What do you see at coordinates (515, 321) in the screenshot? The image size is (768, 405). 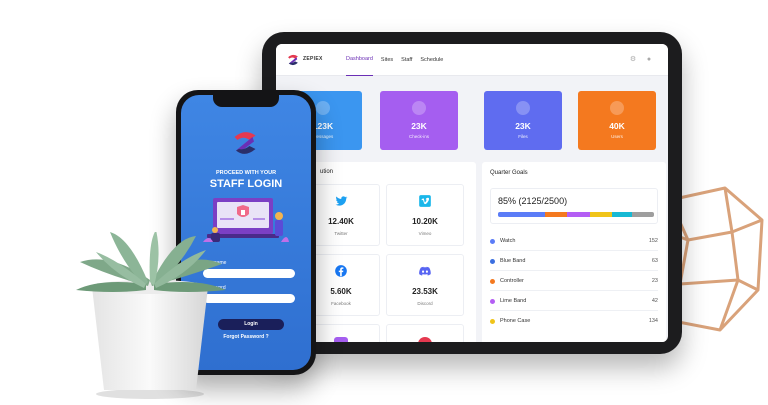 I see `goal-name: Phone Case` at bounding box center [515, 321].